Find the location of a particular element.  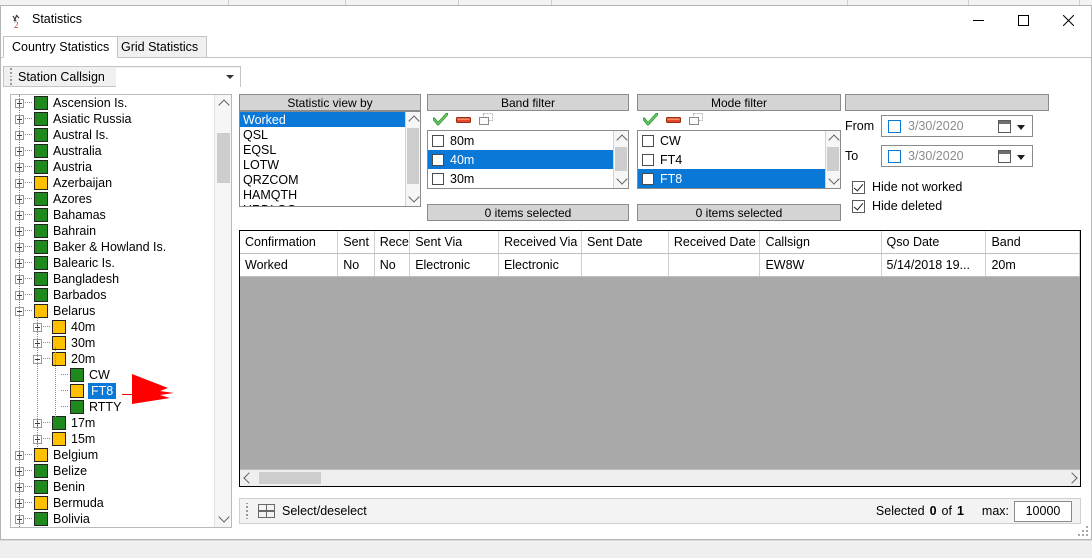

grid-column-header: Qso Date is located at coordinates (934, 242).